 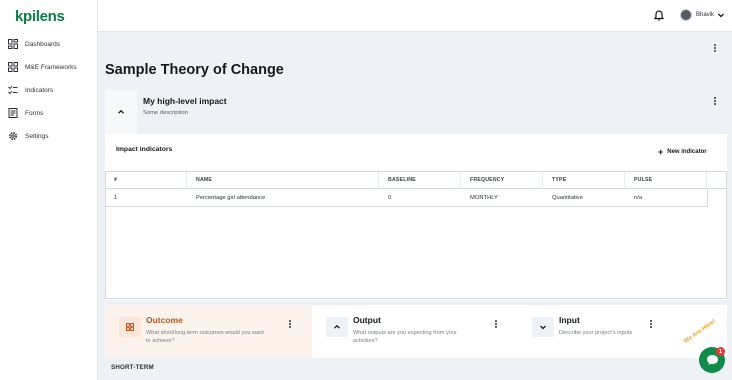 I want to click on input-description: Describe your project's inputs, so click(x=596, y=333).